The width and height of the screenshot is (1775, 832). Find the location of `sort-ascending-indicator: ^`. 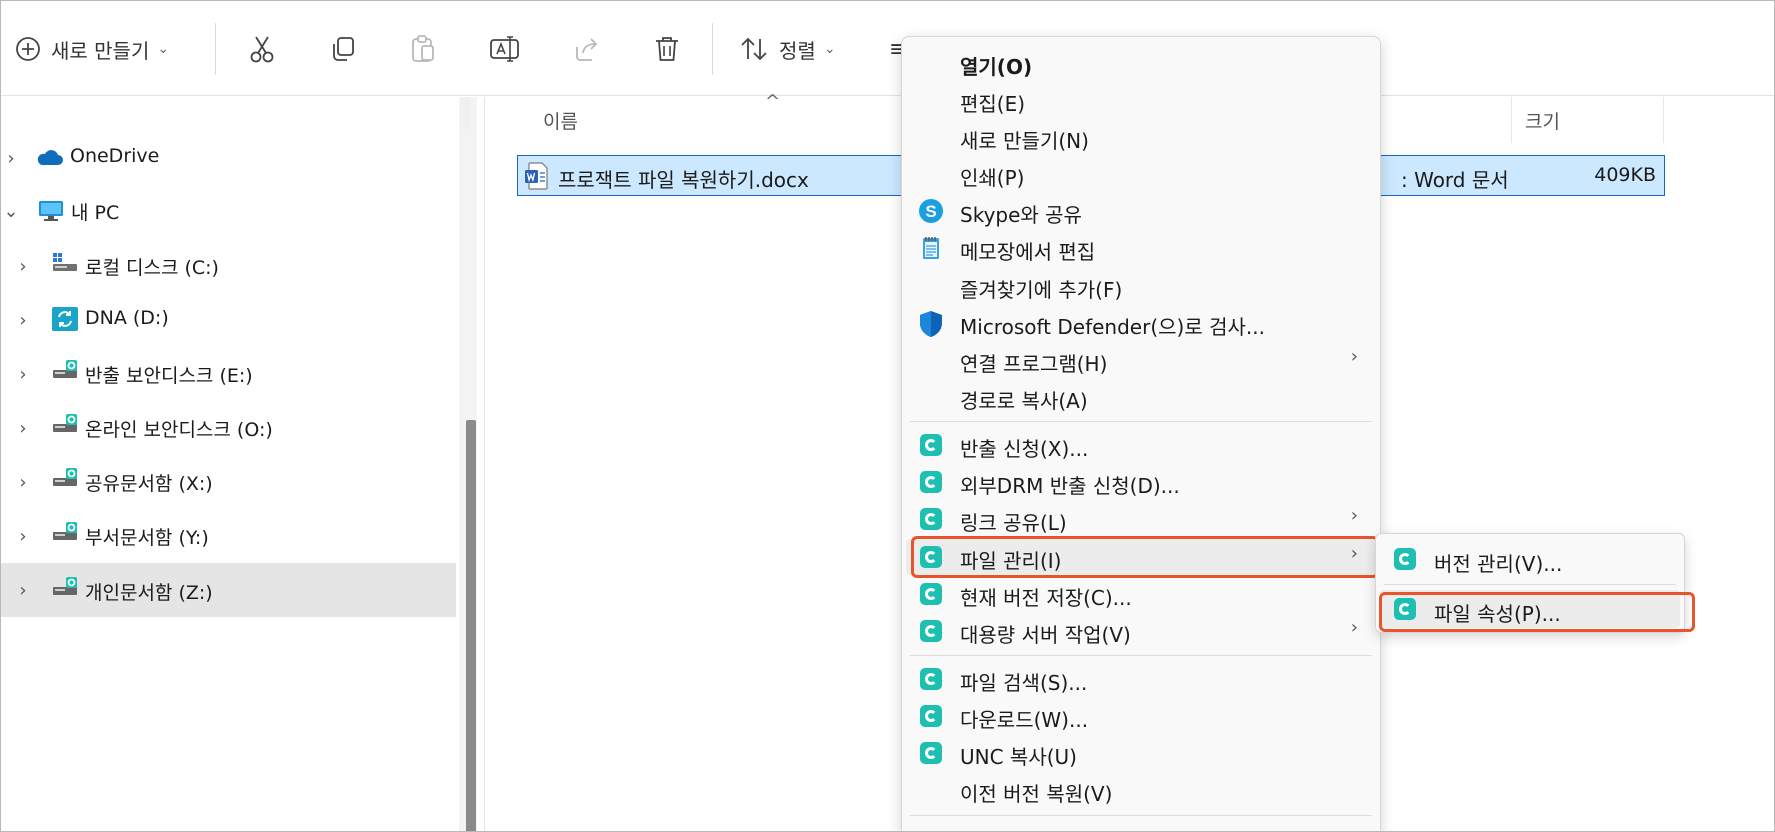

sort-ascending-indicator: ^ is located at coordinates (773, 101).